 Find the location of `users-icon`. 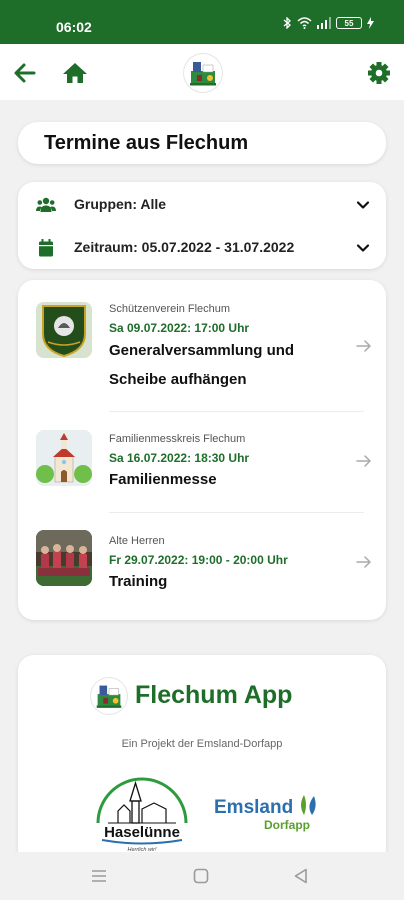

users-icon is located at coordinates (46, 204).